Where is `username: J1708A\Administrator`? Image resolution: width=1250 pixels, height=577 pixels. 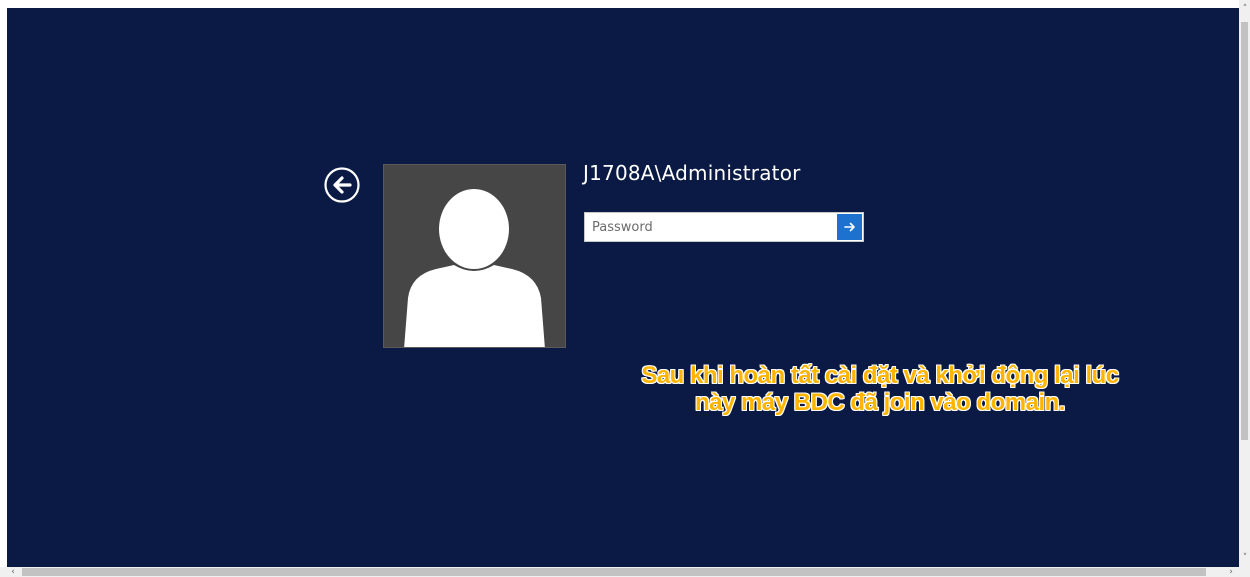
username: J1708A\Administrator is located at coordinates (692, 173).